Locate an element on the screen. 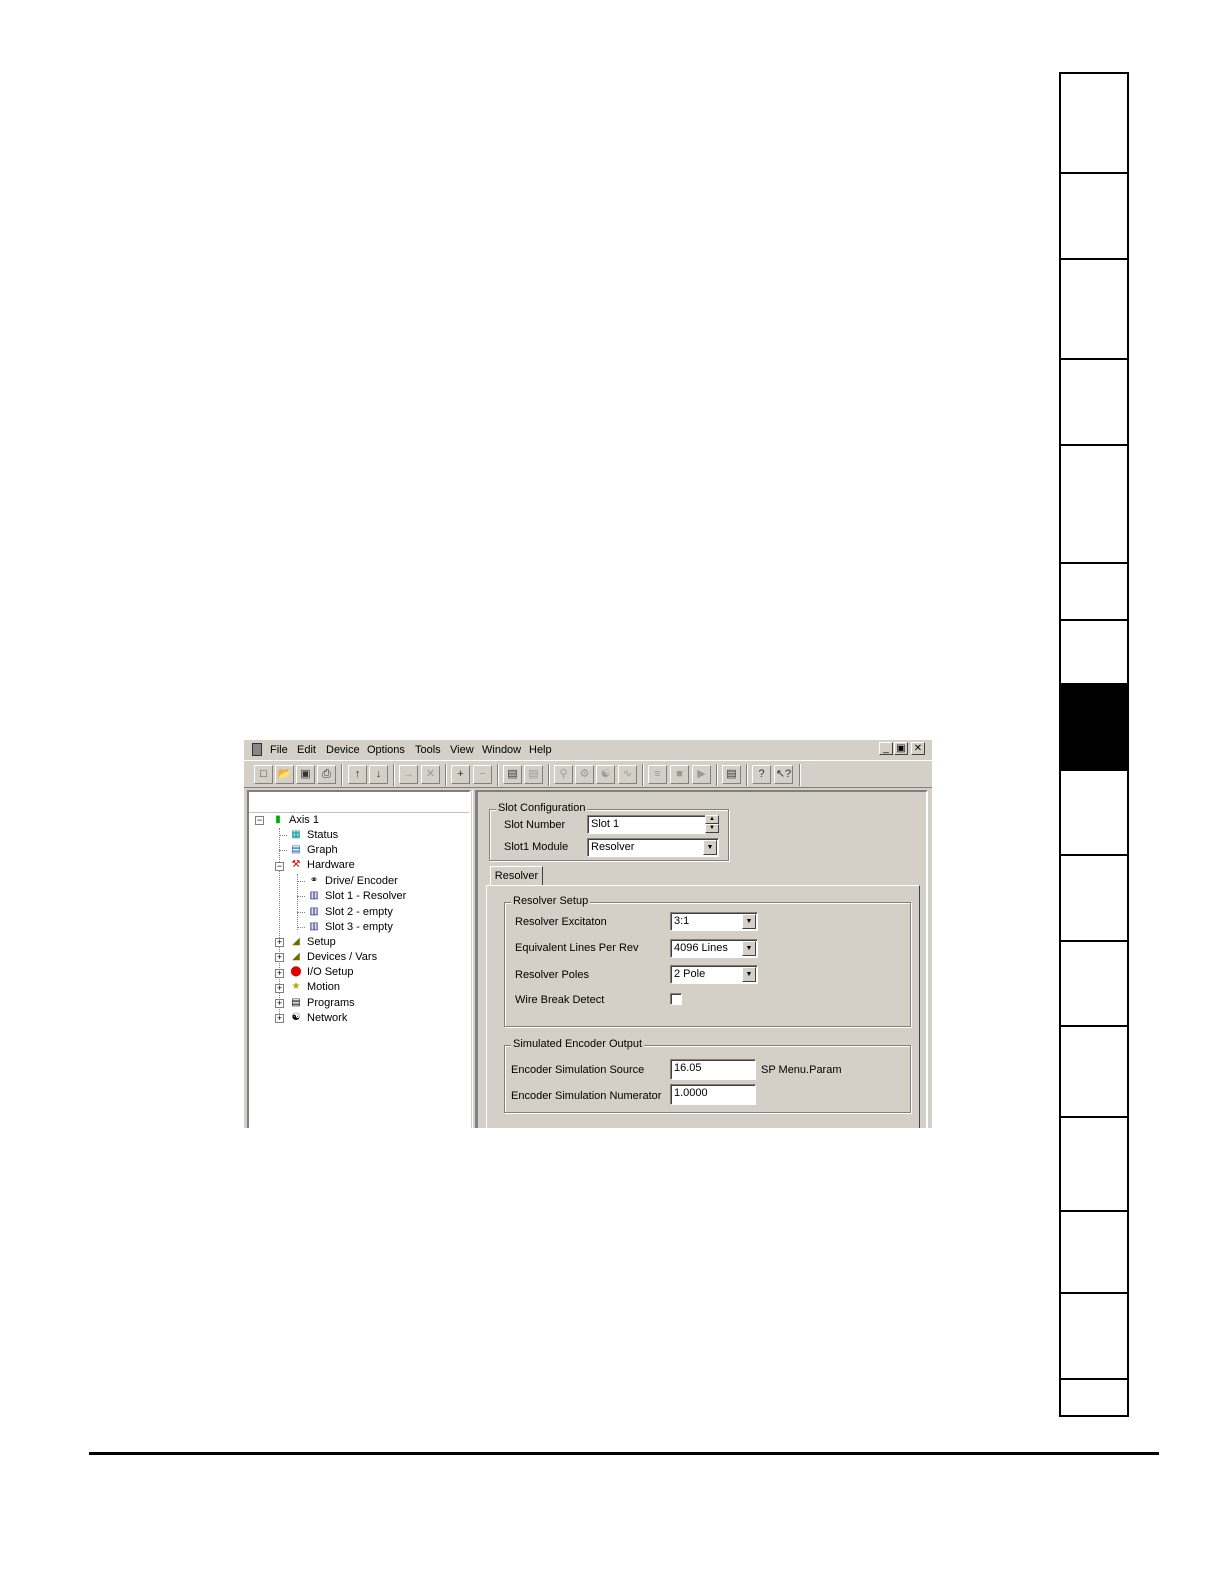 This screenshot has height=1584, width=1224. stop-icon: ■ is located at coordinates (679, 774).